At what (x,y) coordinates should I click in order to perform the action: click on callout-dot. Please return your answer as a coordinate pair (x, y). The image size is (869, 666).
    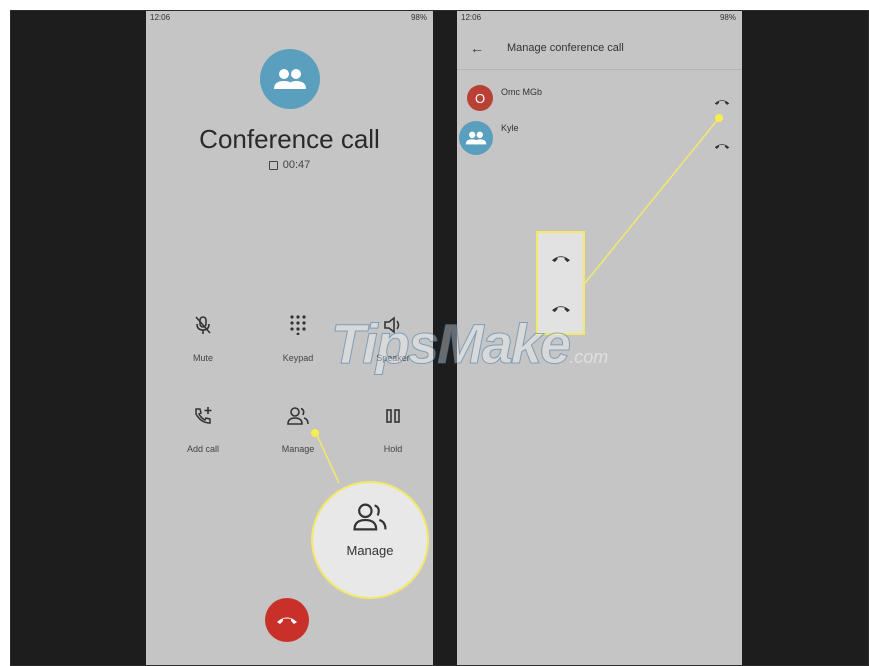
    Looking at the image, I should click on (315, 433).